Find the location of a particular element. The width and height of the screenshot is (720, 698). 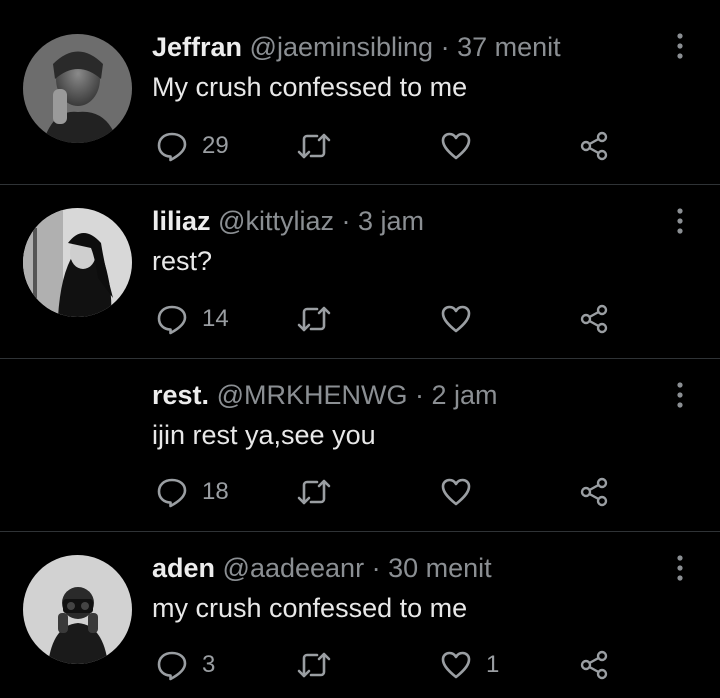

tweet-header: aden @aadeeanr · 30 menit is located at coordinates (322, 568).